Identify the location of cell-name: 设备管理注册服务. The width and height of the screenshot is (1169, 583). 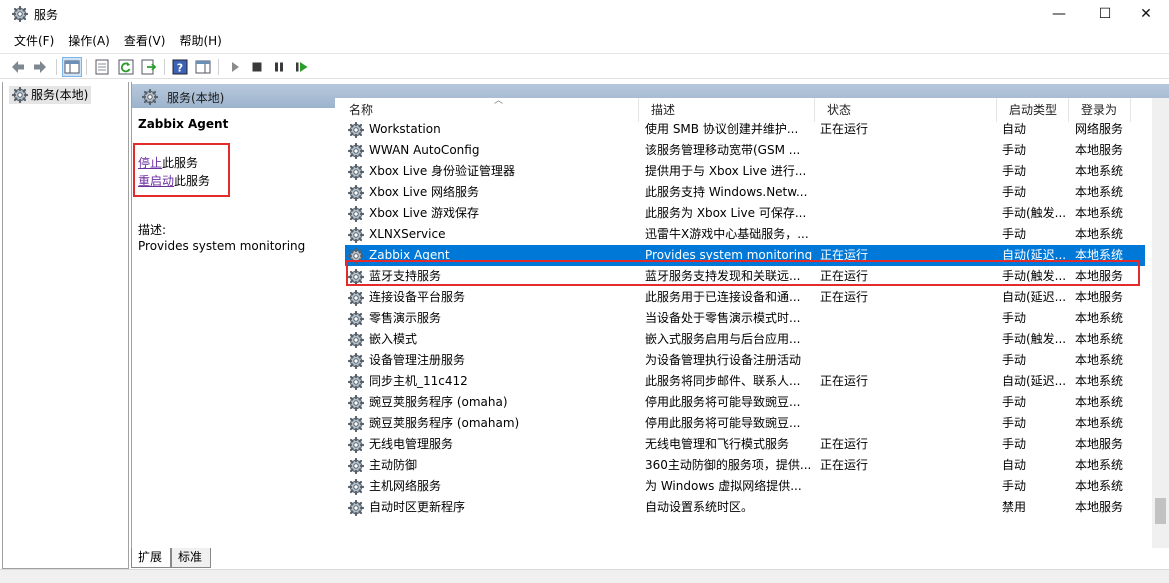
(417, 360).